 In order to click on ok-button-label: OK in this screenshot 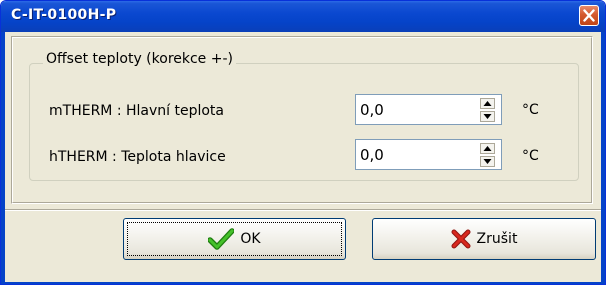, I will do `click(250, 239)`.